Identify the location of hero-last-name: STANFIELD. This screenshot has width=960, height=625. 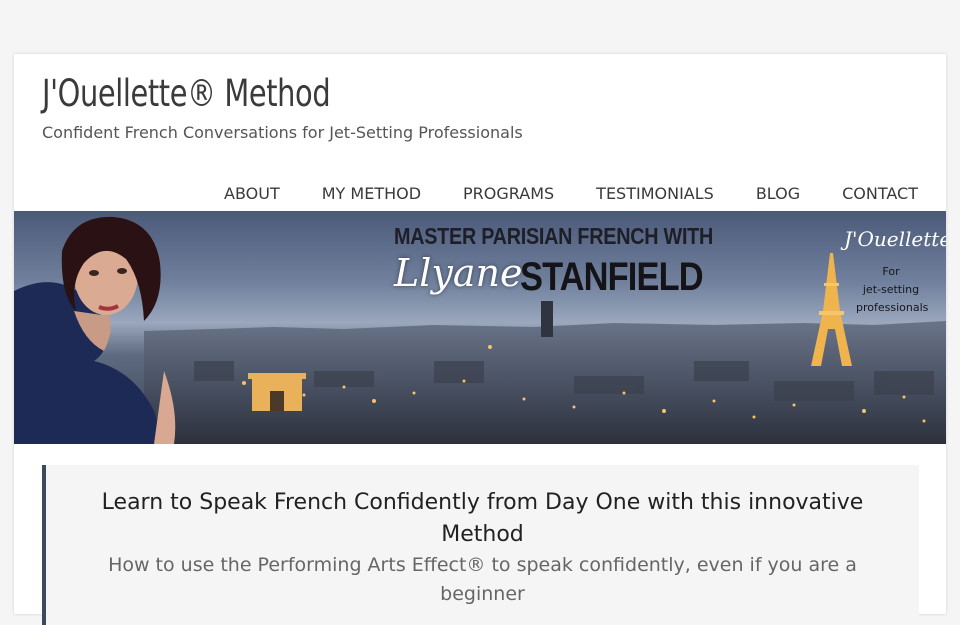
(612, 277).